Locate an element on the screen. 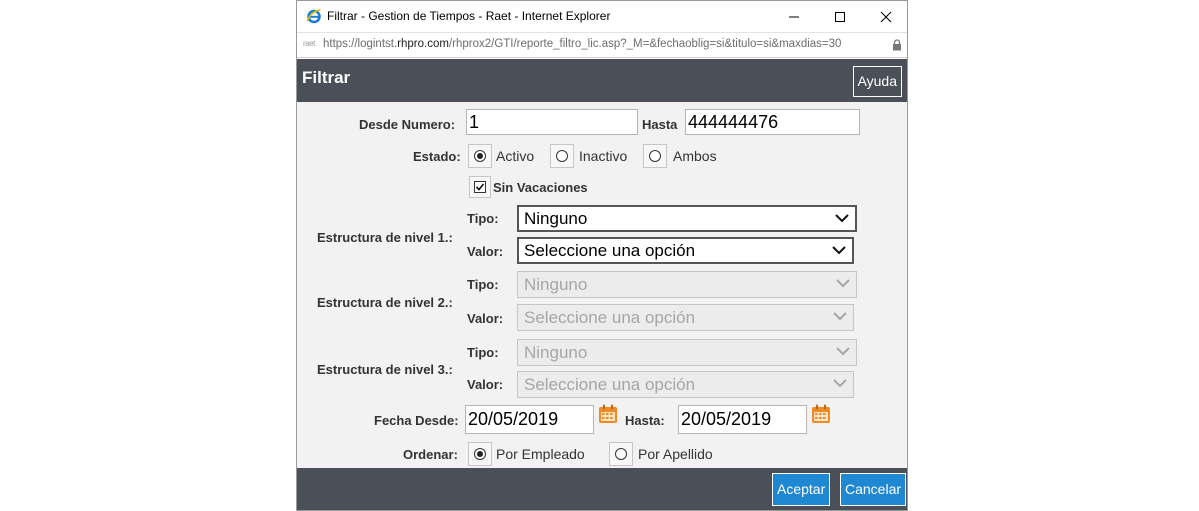 The width and height of the screenshot is (1199, 511). fecha-desde-input: 20/05/2019 is located at coordinates (529, 419).